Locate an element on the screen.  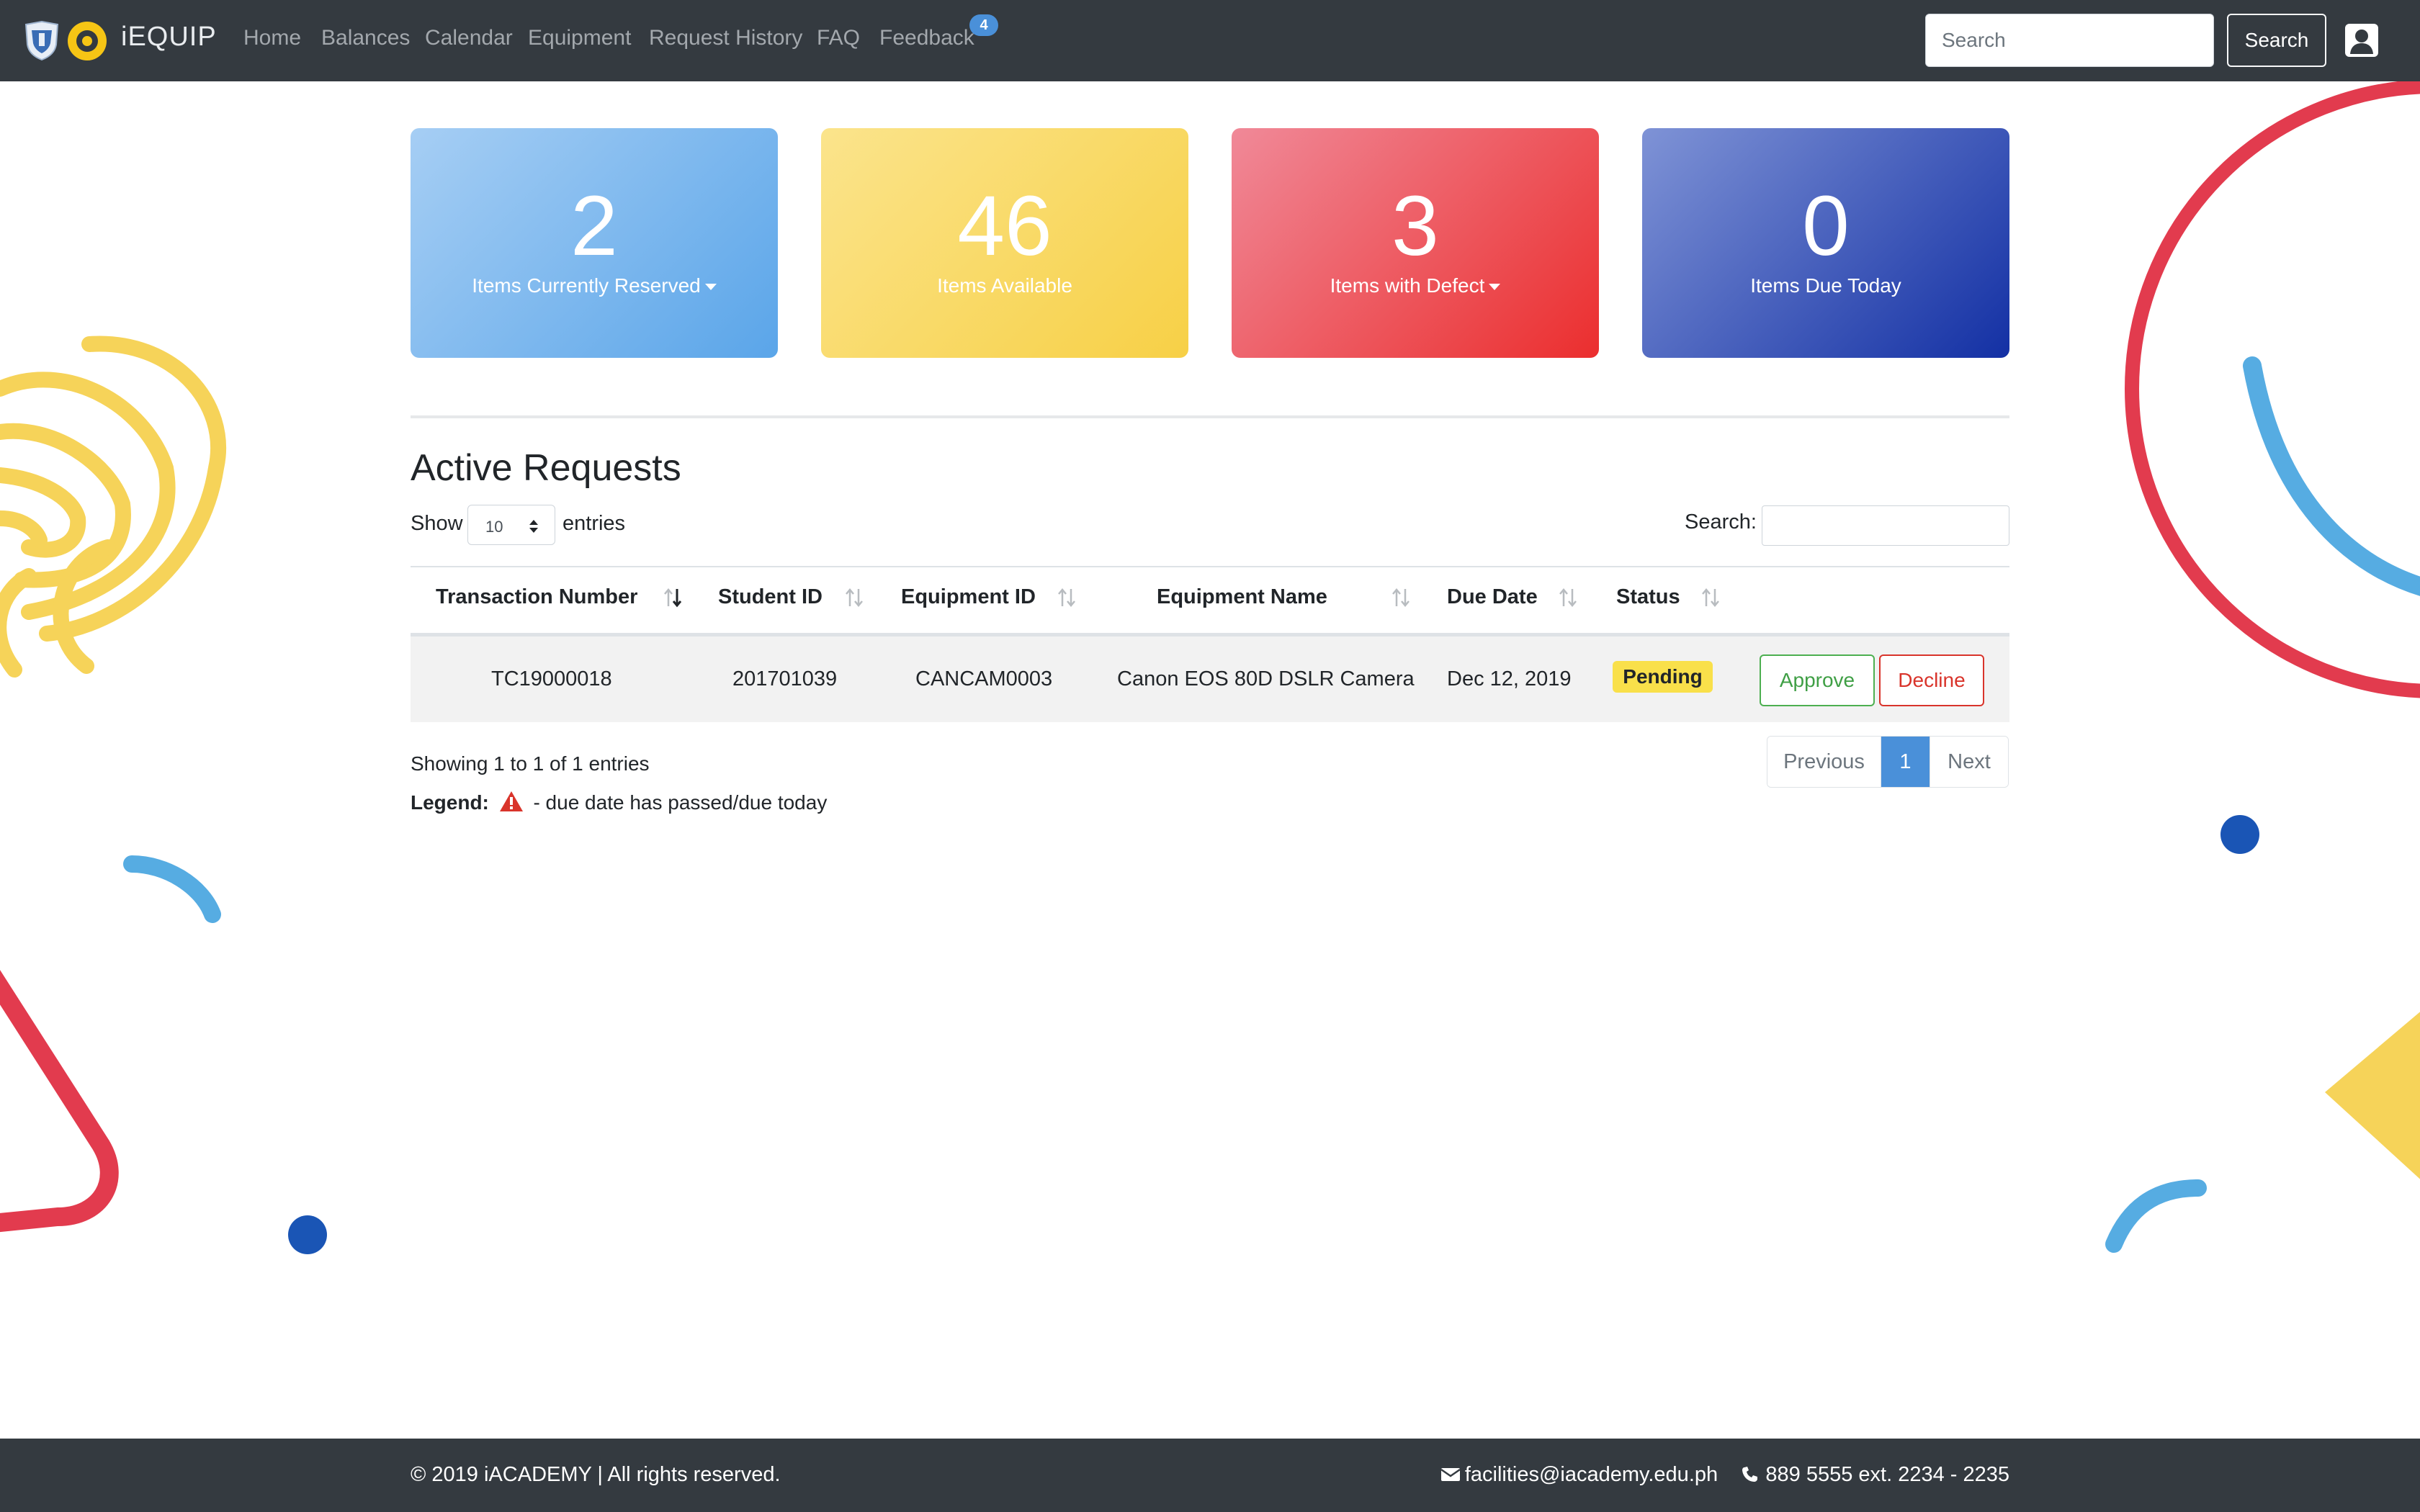
cell-equipment-id: CANCAM0003 is located at coordinates (984, 678).